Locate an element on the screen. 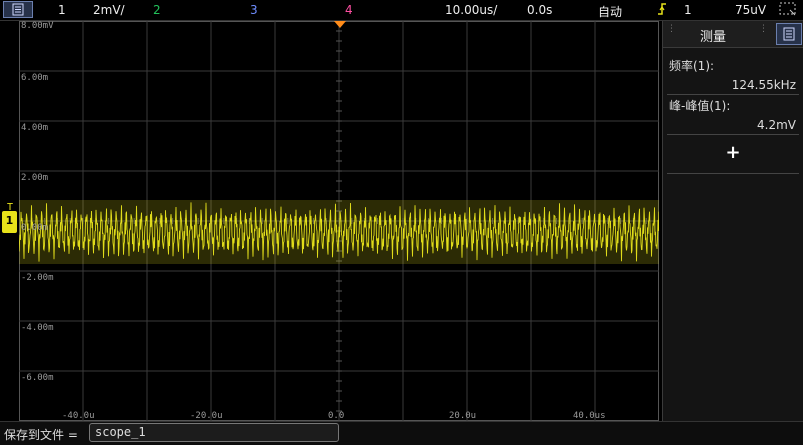  trigger-mode: 自动 is located at coordinates (610, 11).